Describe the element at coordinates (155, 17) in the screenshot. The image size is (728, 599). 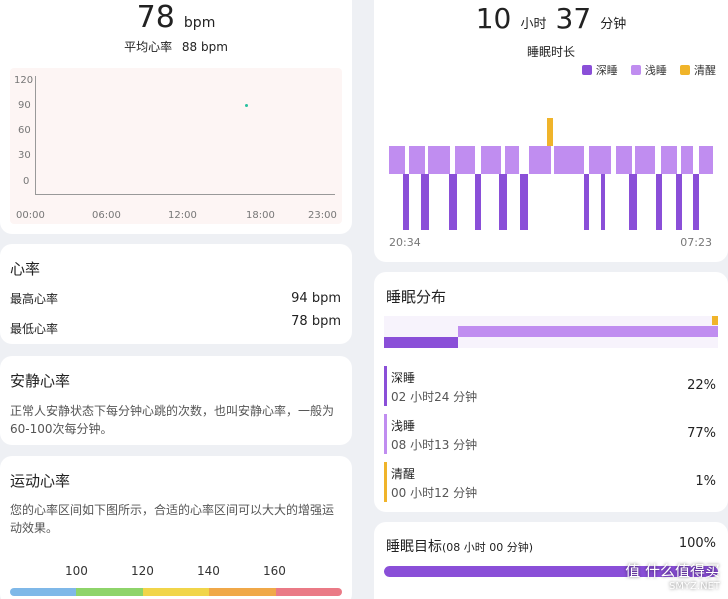
I see `heart-rate-value: 78` at that location.